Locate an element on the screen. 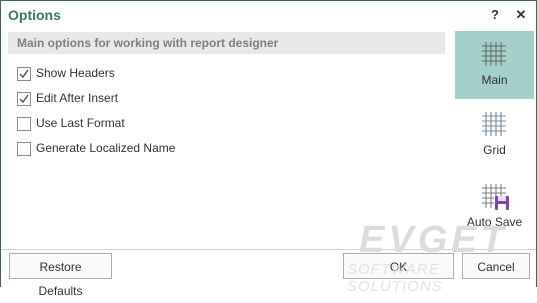  sidebar-item-grid: Grid is located at coordinates (494, 135).